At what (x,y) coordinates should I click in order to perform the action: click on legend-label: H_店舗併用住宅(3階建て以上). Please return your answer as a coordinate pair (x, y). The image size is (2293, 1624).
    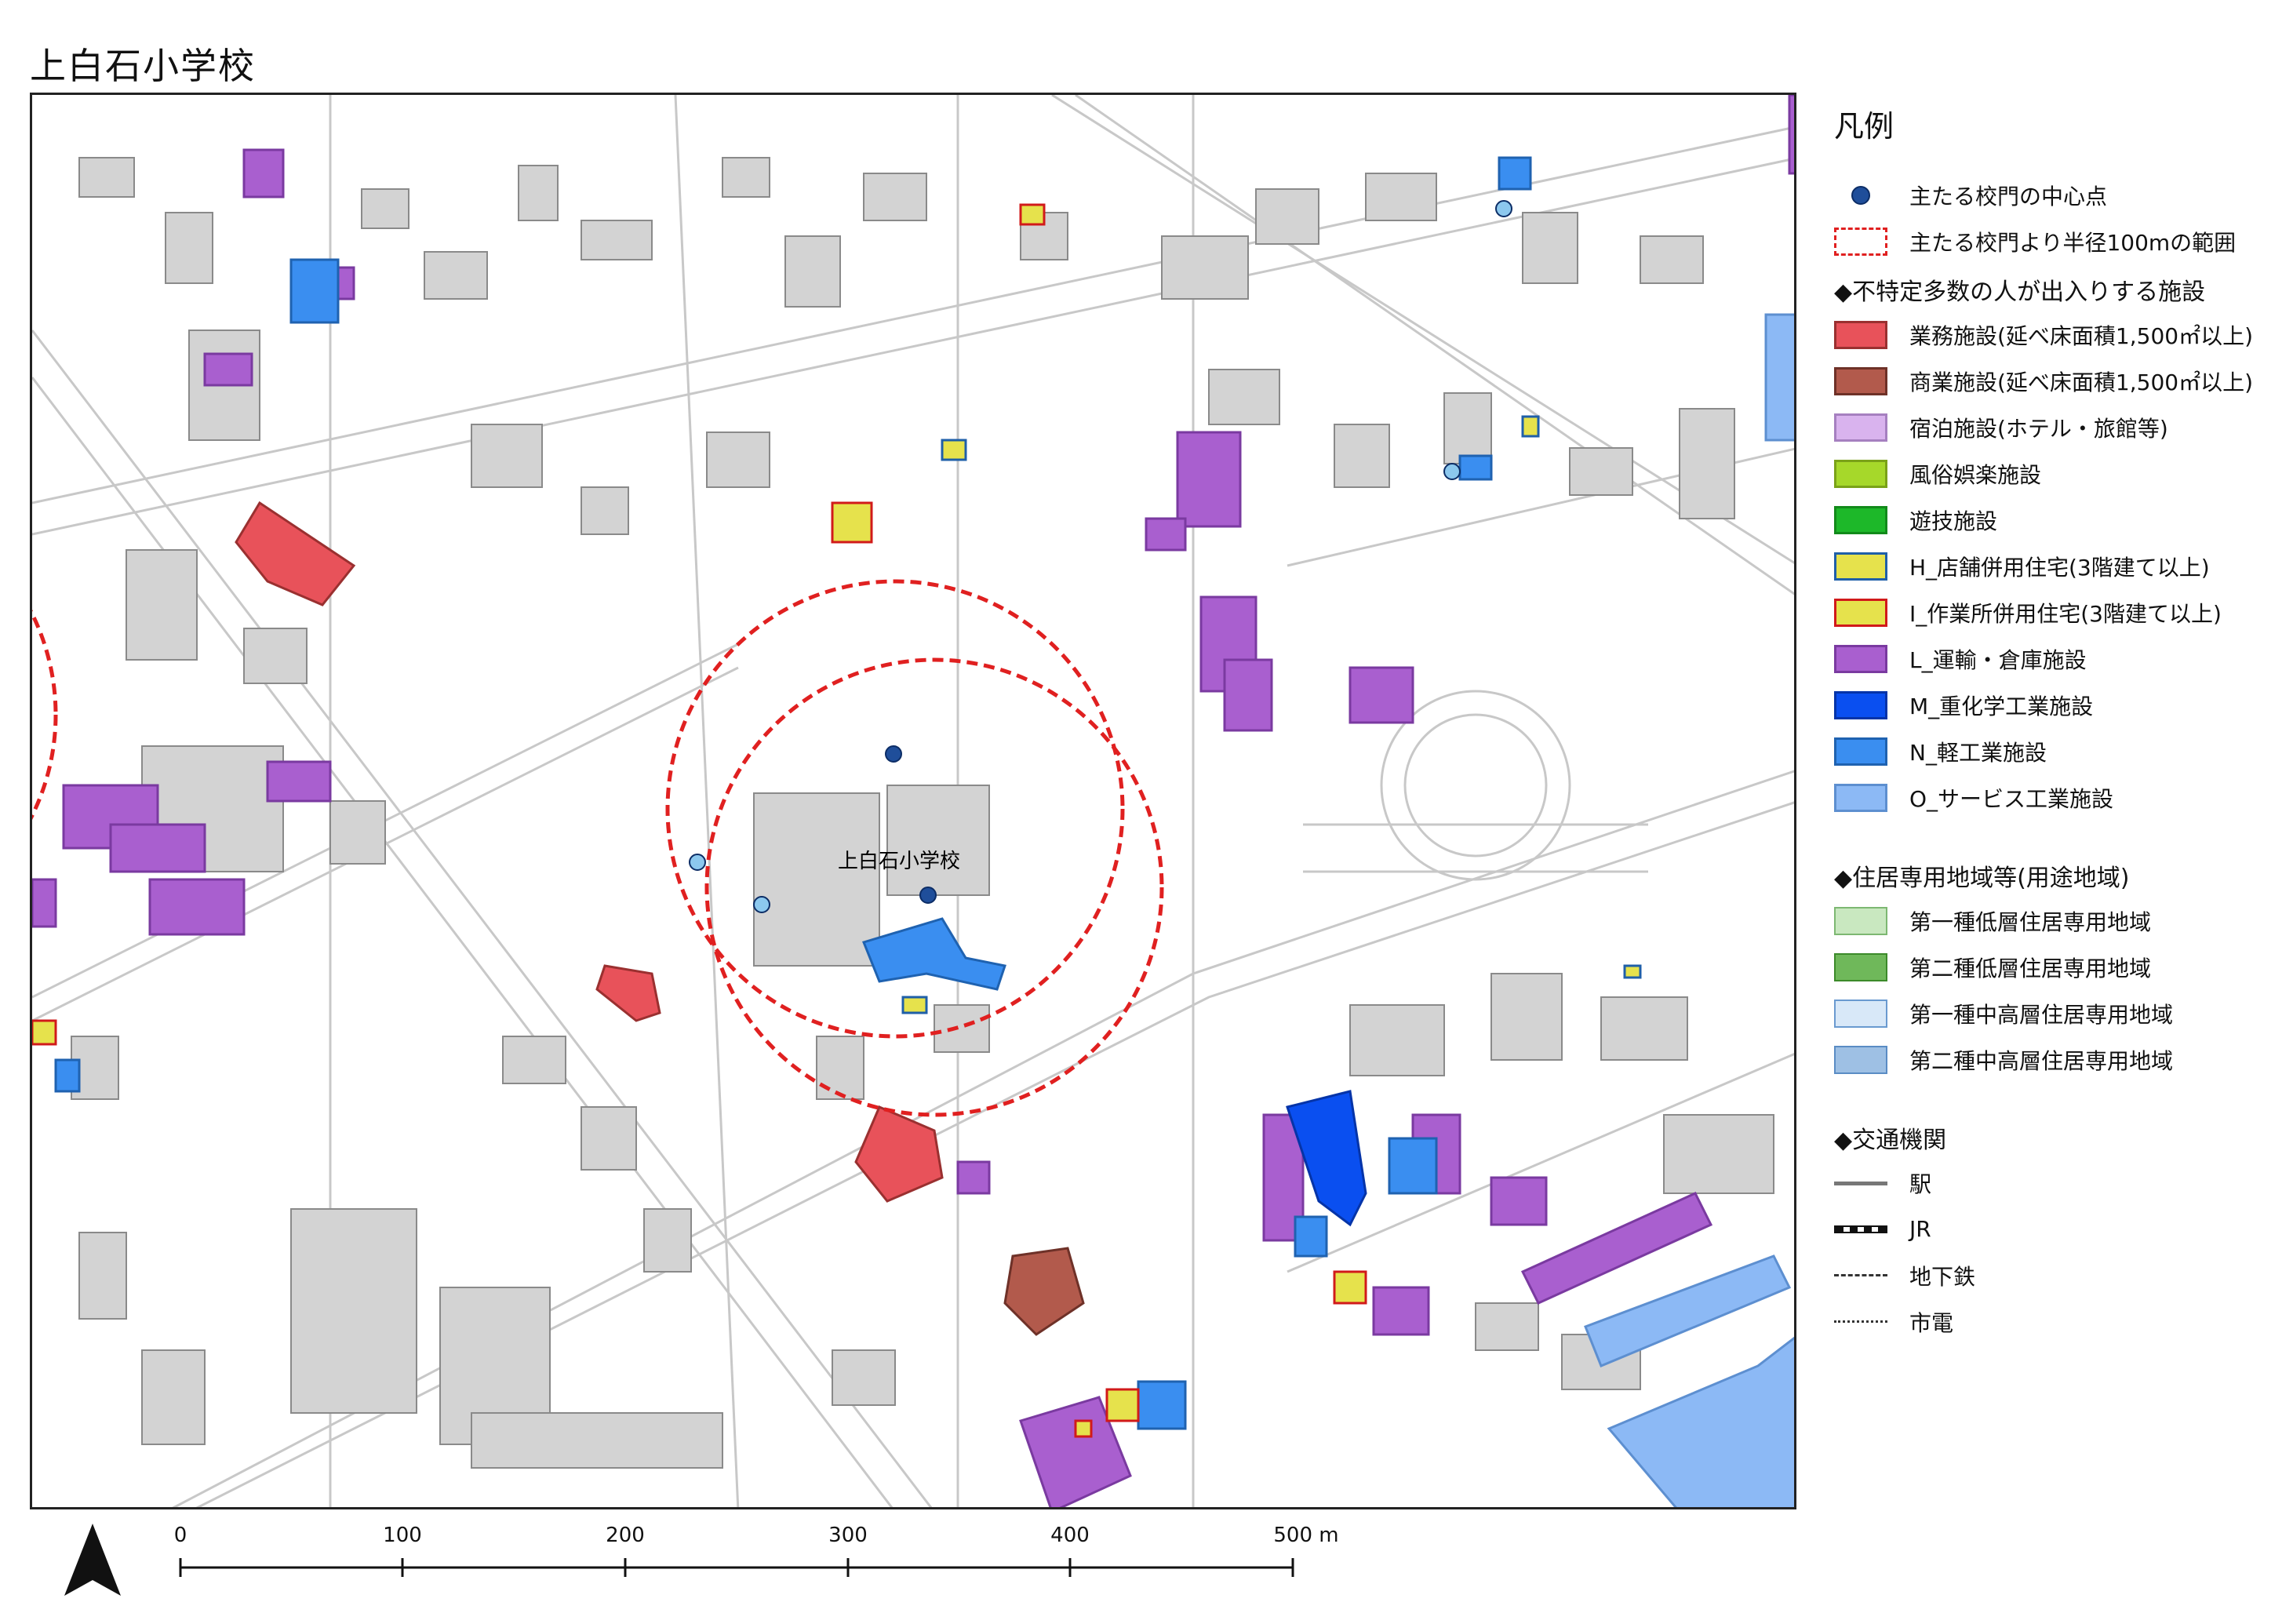
    Looking at the image, I should click on (2059, 567).